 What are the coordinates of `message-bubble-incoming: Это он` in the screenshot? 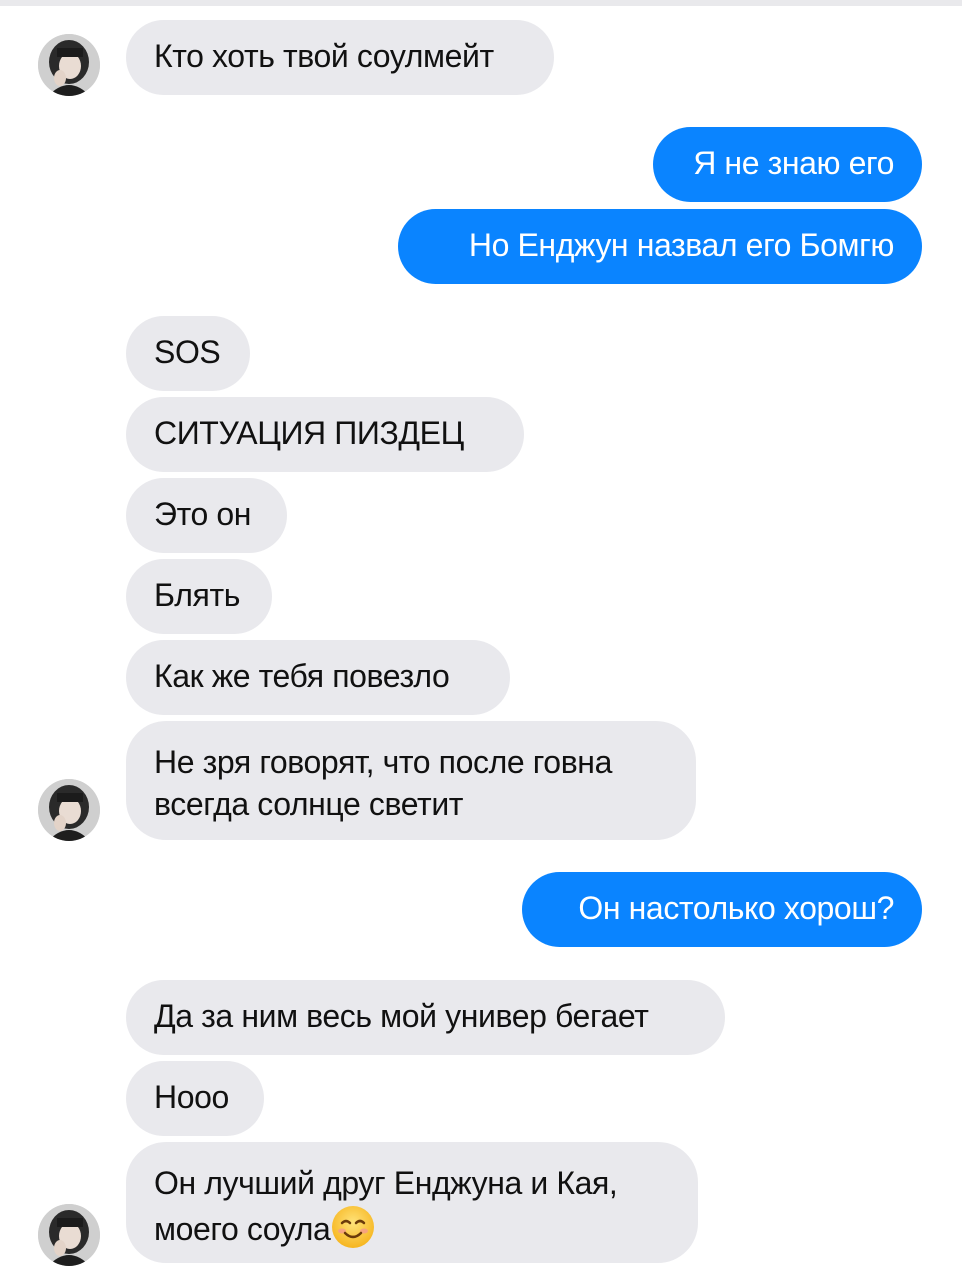 It's located at (206, 515).